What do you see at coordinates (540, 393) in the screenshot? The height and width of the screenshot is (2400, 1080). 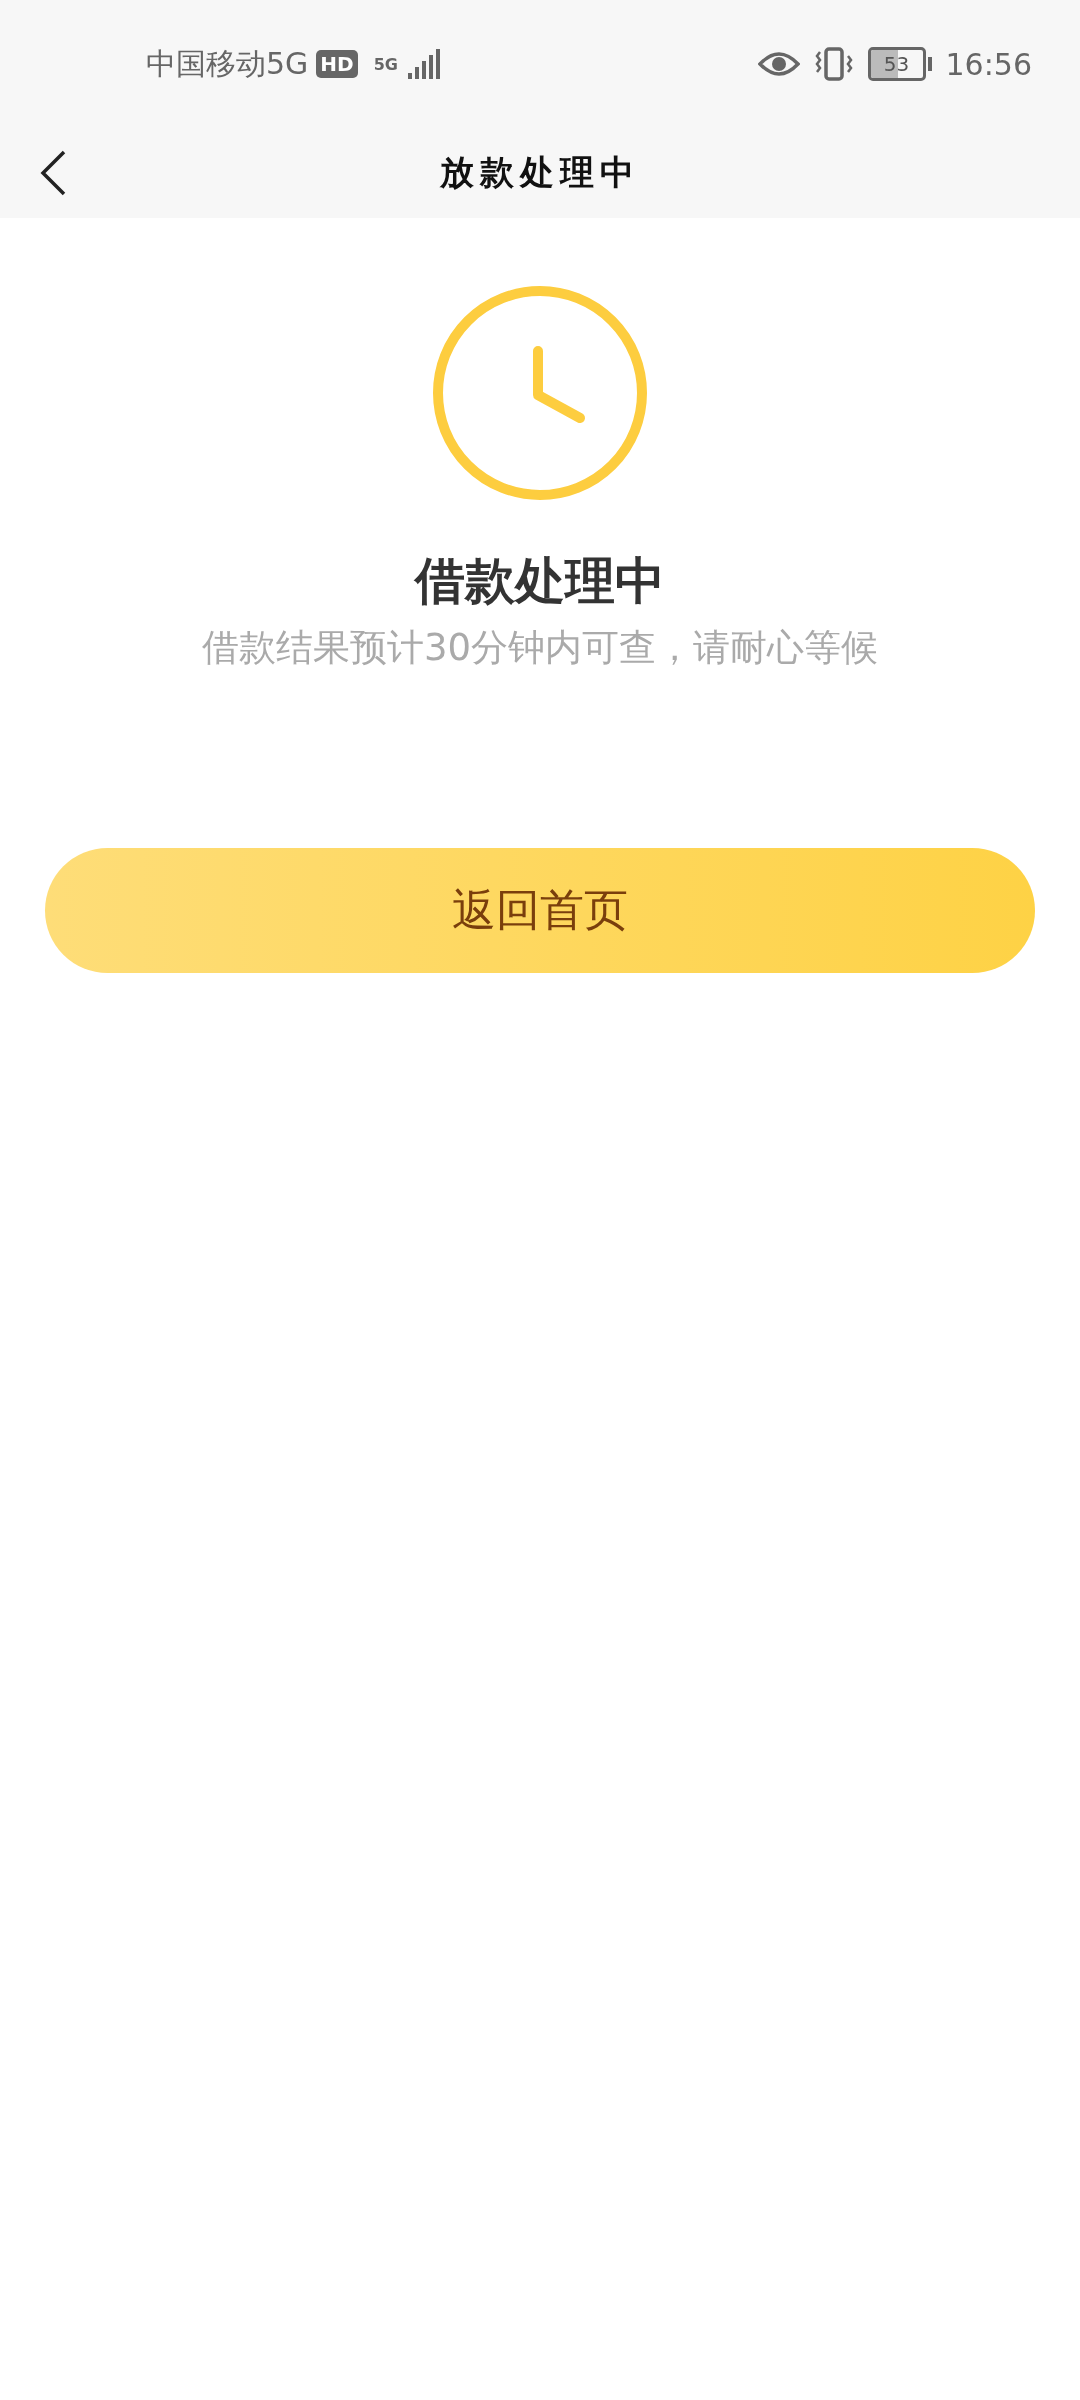 I see `clock-icon` at bounding box center [540, 393].